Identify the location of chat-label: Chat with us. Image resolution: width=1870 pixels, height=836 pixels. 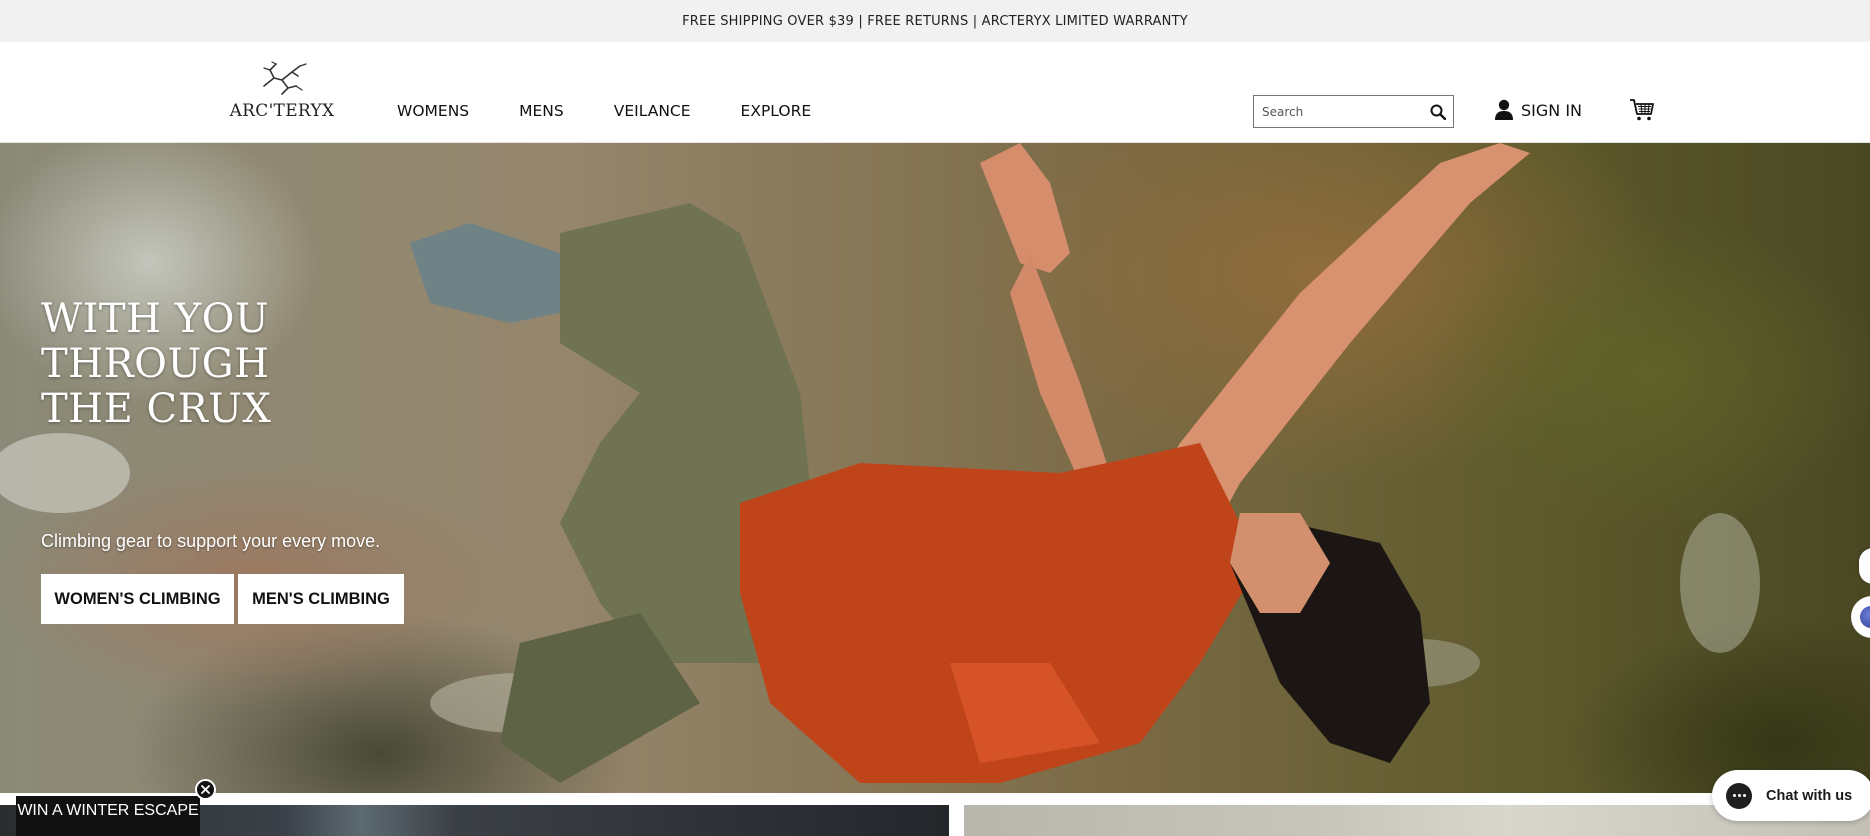
(1809, 795).